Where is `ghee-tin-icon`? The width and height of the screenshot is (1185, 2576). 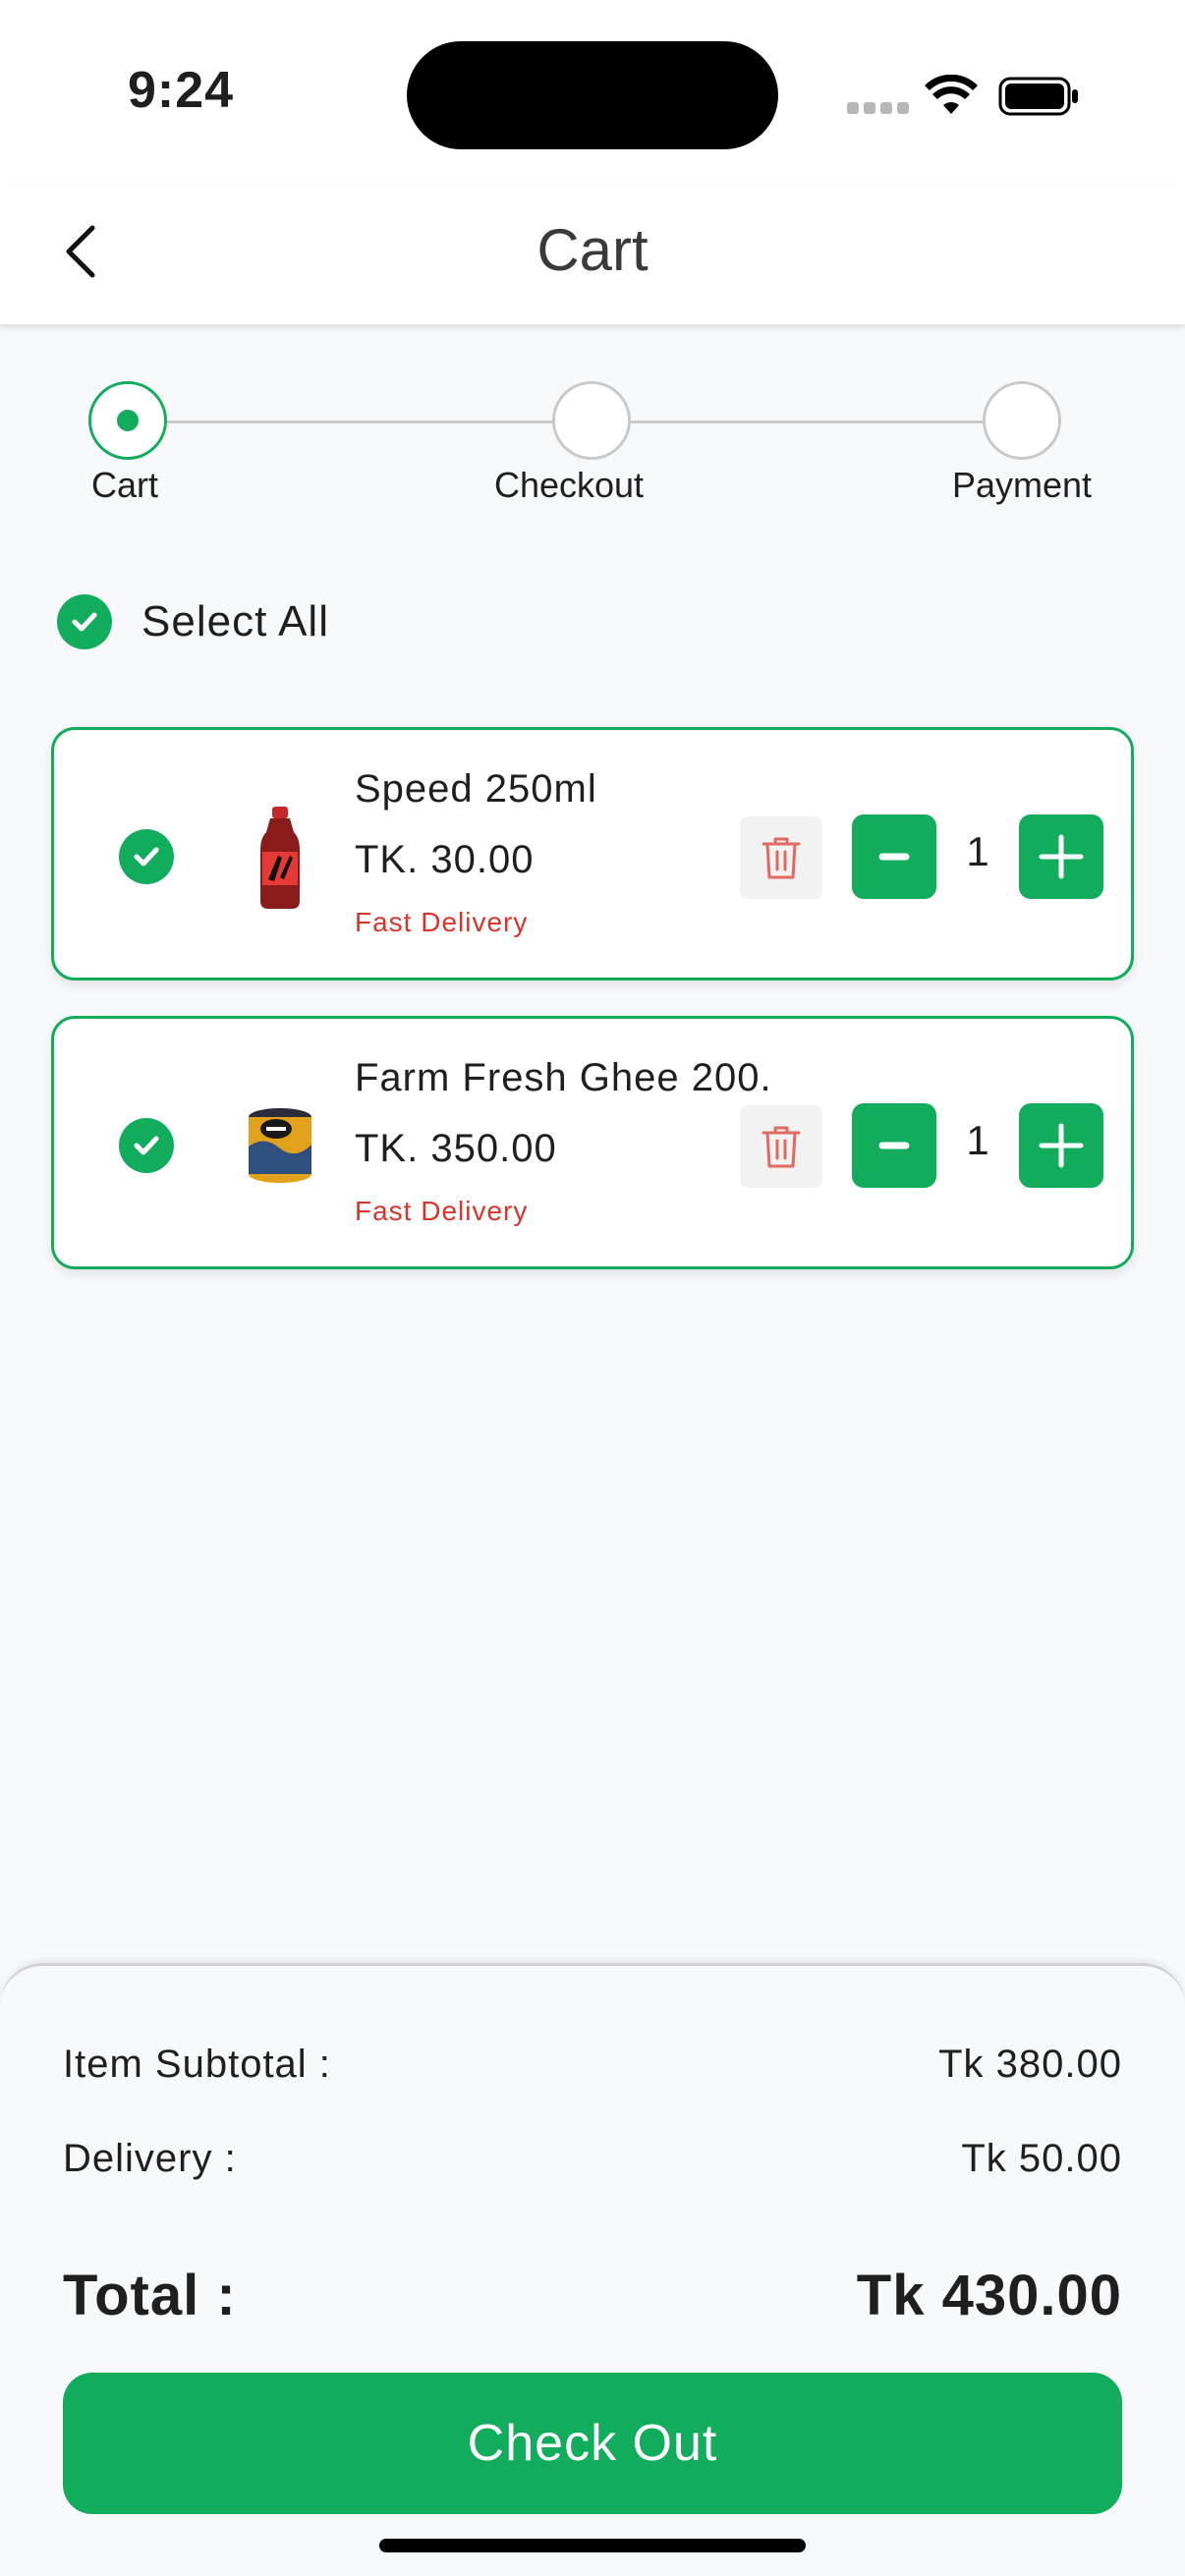 ghee-tin-icon is located at coordinates (280, 1145).